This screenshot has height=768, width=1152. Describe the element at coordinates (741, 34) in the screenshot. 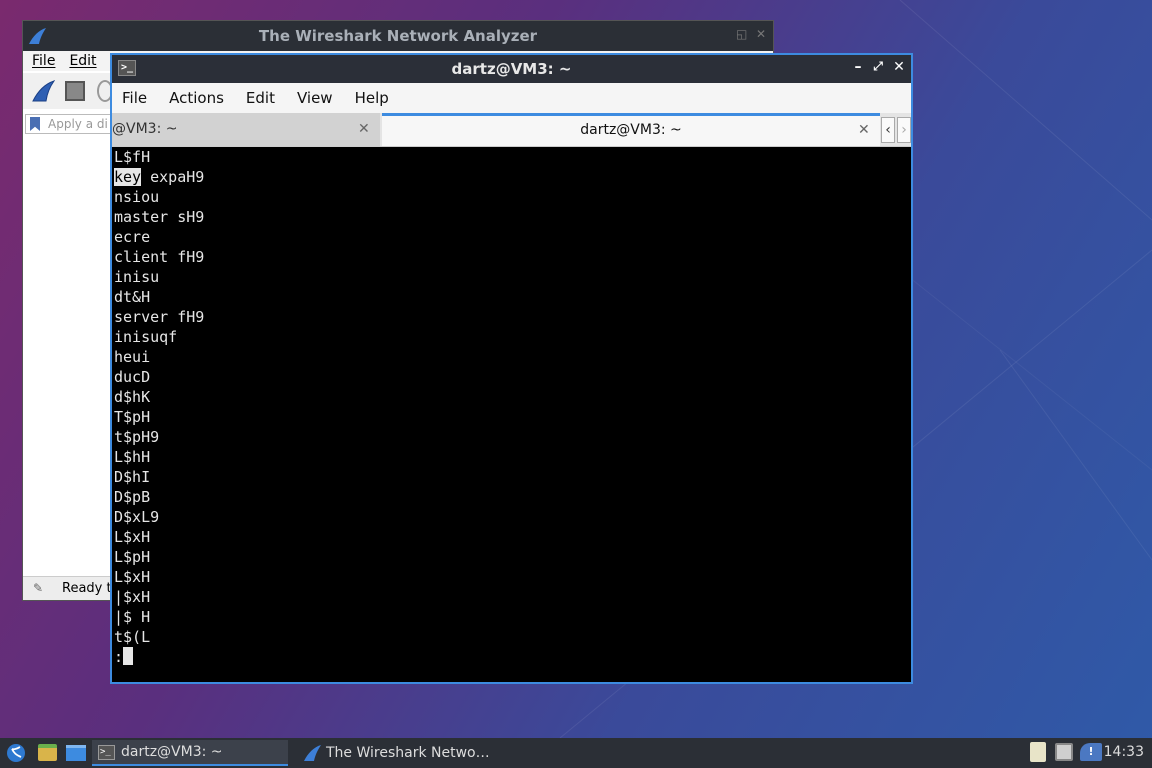

I see `wireshark-maximize-icon: ◱` at that location.